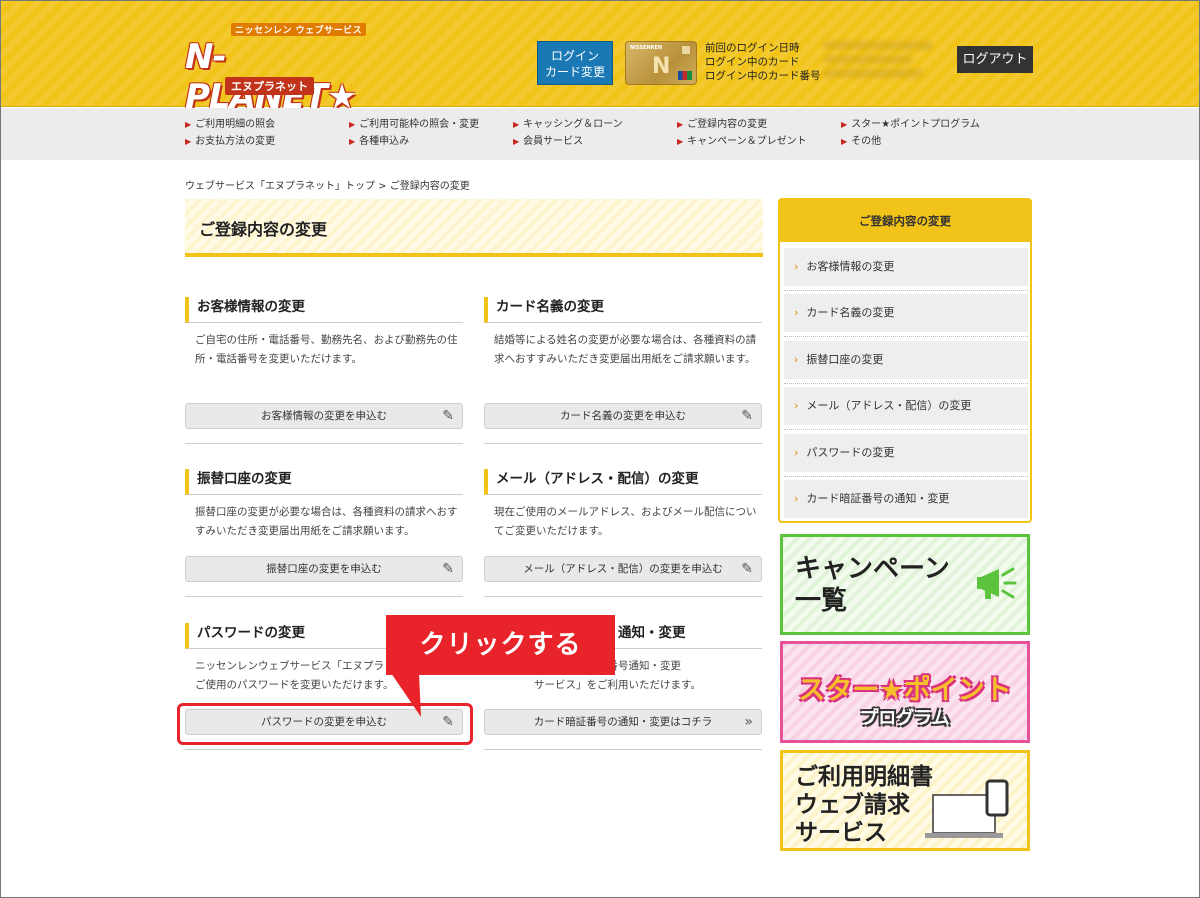 The width and height of the screenshot is (1200, 898). Describe the element at coordinates (906, 453) in the screenshot. I see `sidebar-item-password: › パスワードの変更` at that location.